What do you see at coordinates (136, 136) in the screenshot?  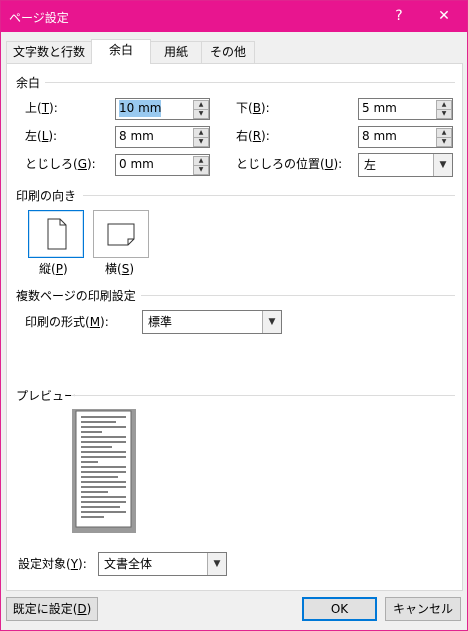 I see `left-margin-value: 8 mm` at bounding box center [136, 136].